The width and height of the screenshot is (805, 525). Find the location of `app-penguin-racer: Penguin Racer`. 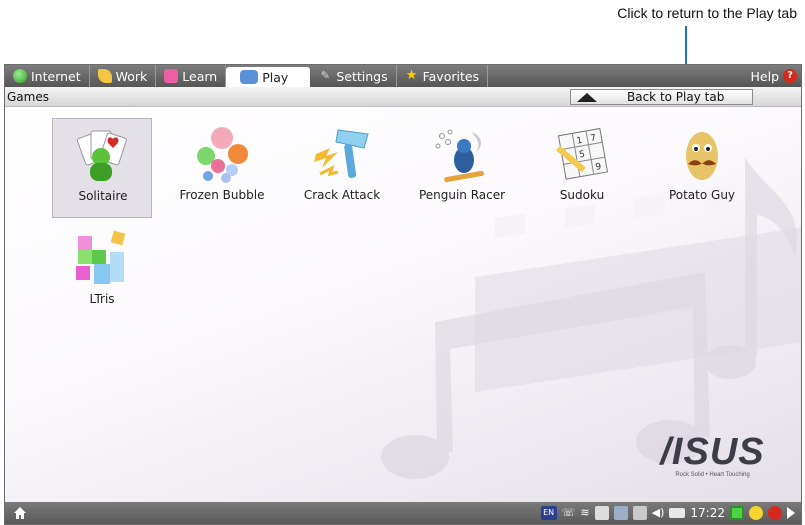

app-penguin-racer: Penguin Racer is located at coordinates (462, 168).